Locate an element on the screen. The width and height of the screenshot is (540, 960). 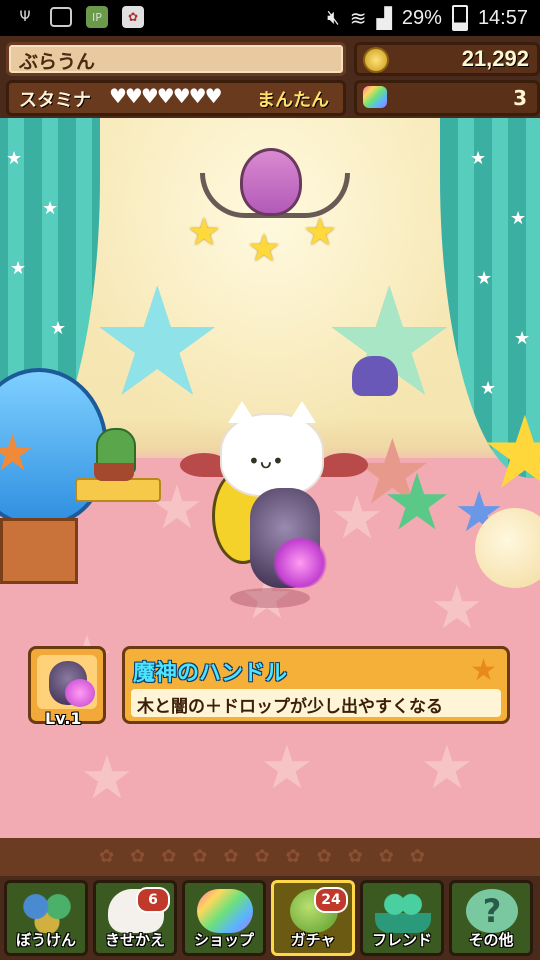
wall-star-window: ★ is located at coordinates (157, 343).